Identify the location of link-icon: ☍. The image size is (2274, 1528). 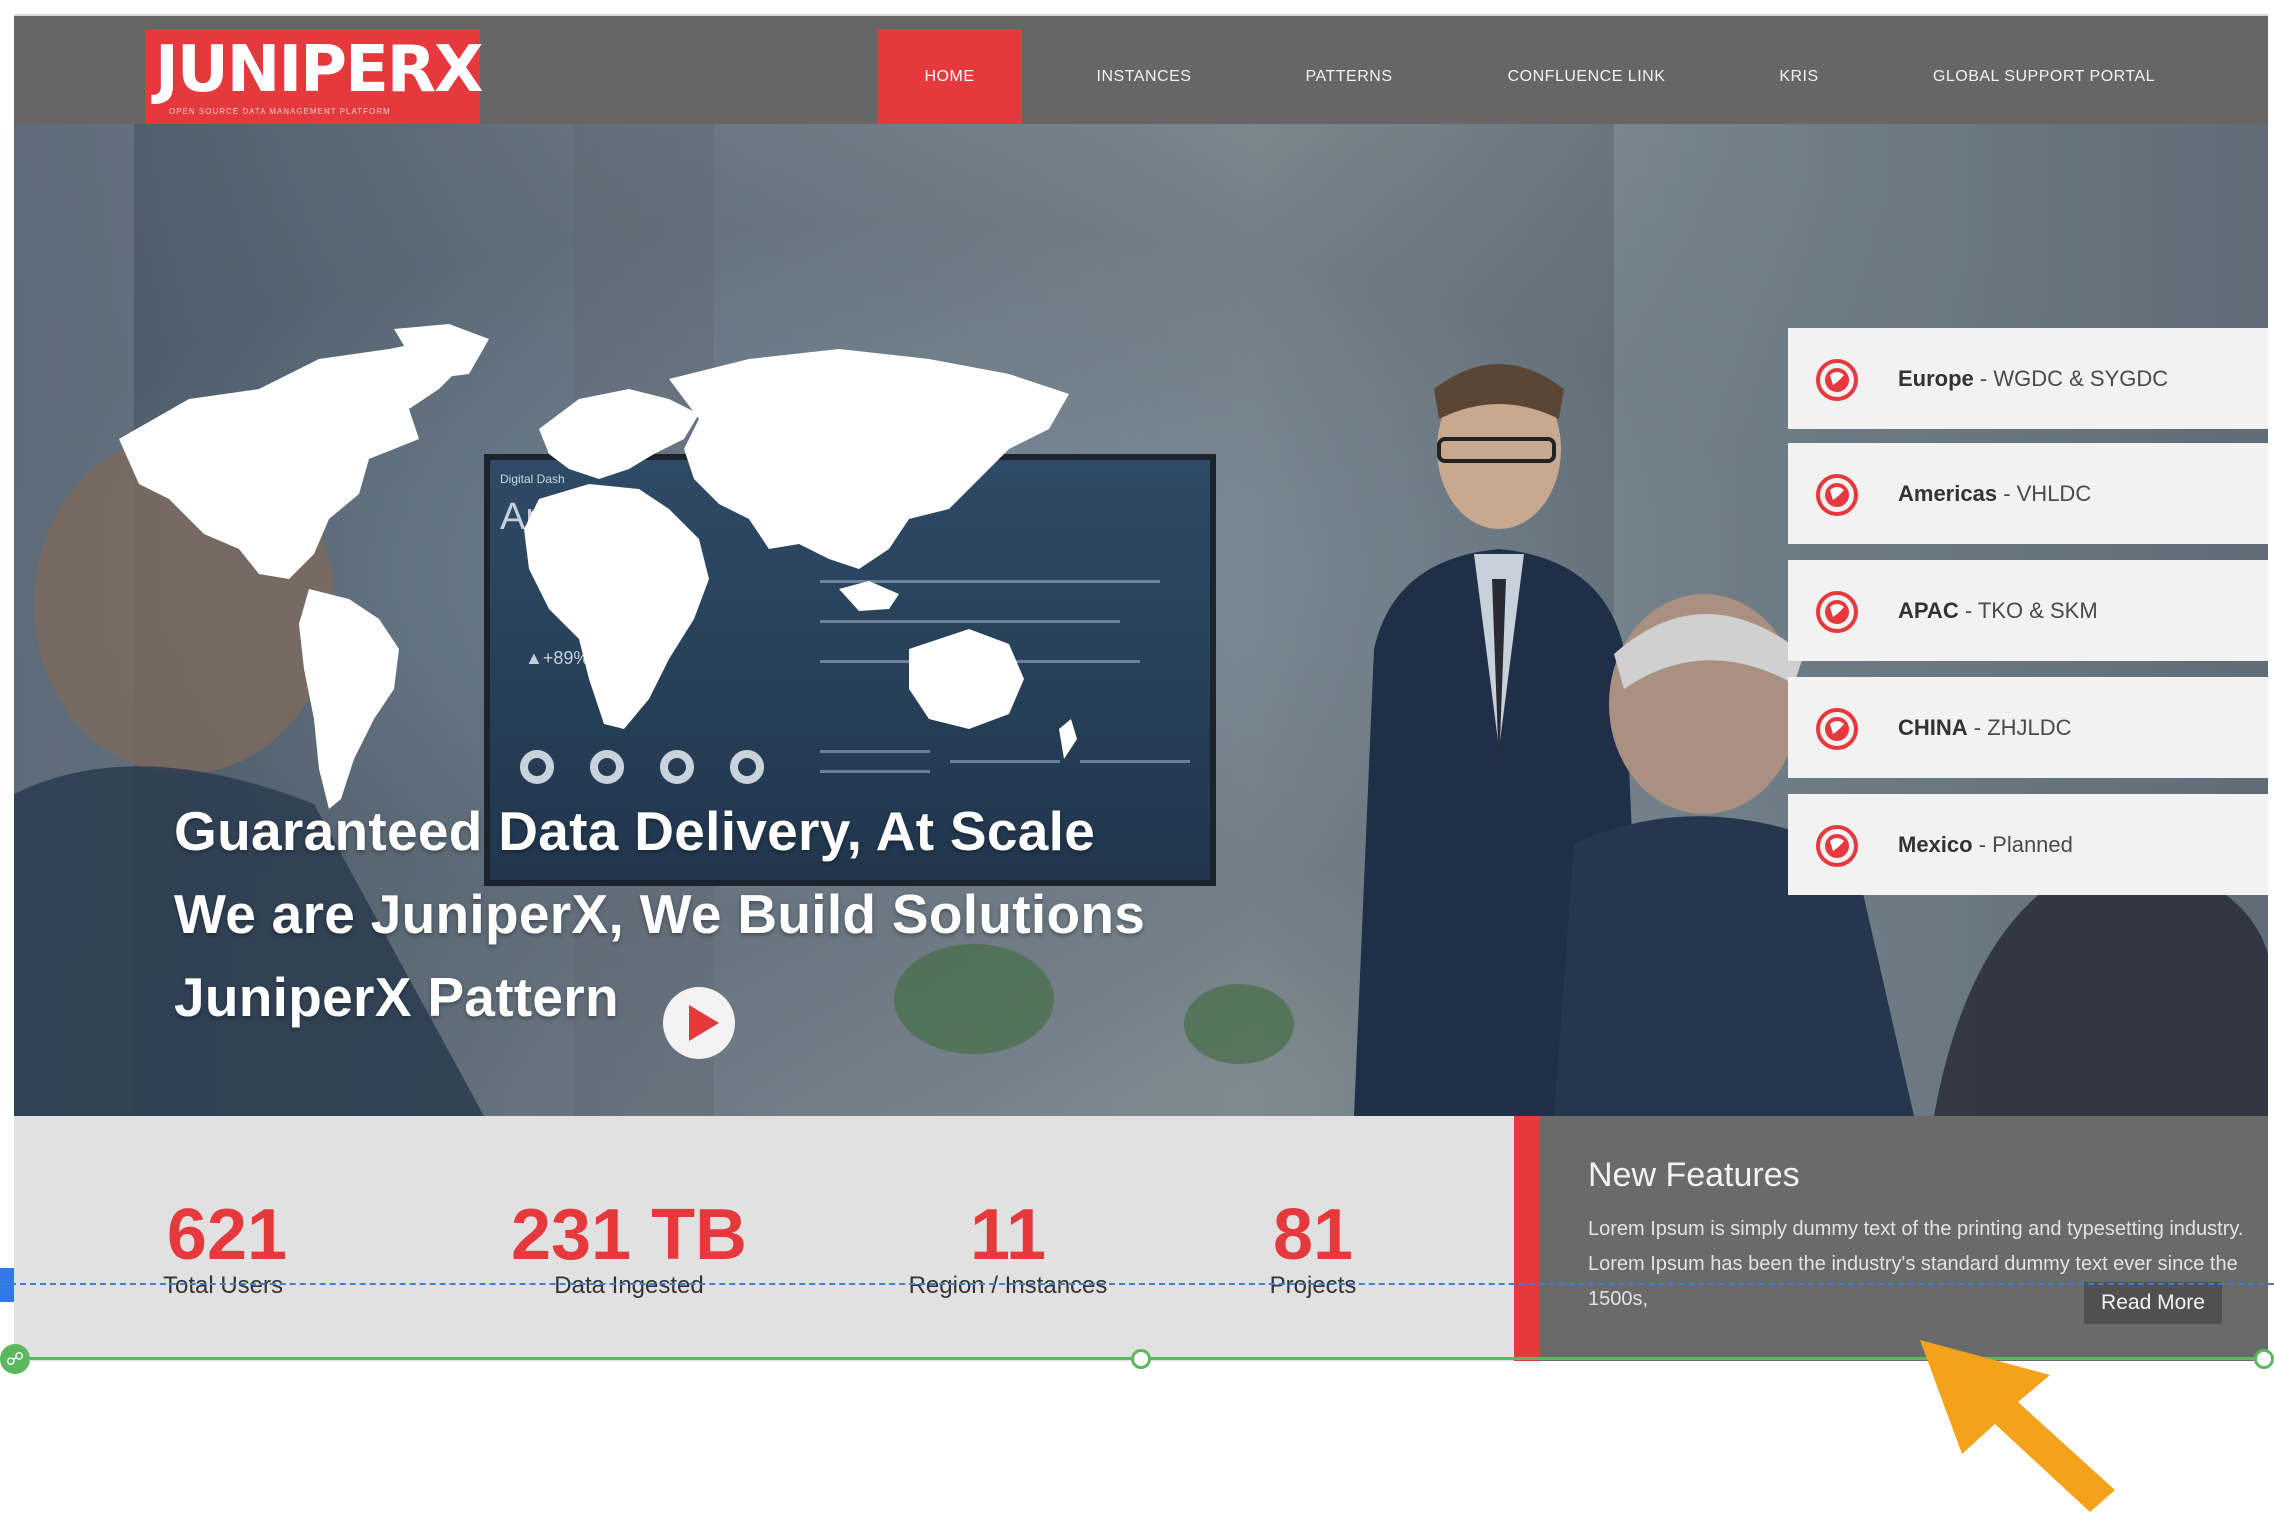
(15, 1359).